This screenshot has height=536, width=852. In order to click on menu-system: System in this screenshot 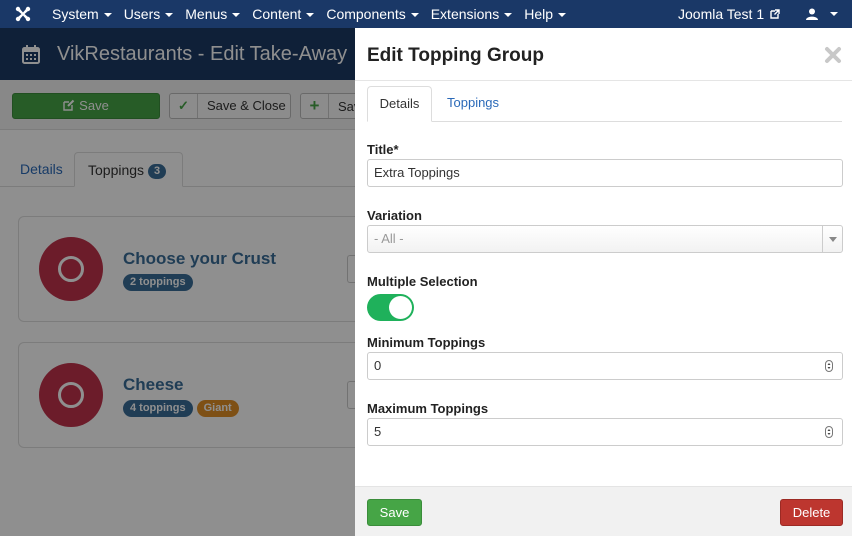, I will do `click(82, 14)`.